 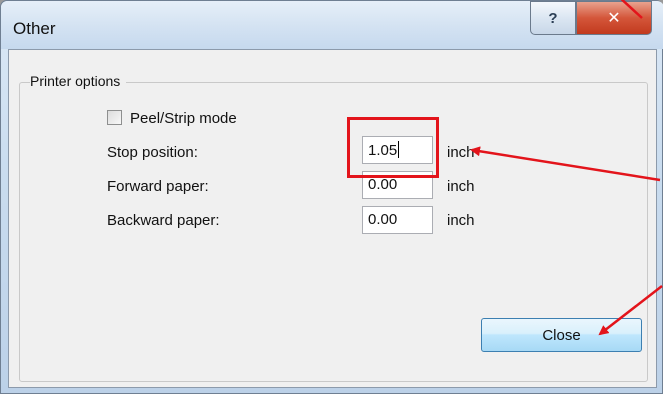 What do you see at coordinates (631, 9) in the screenshot?
I see `arrow-top-right` at bounding box center [631, 9].